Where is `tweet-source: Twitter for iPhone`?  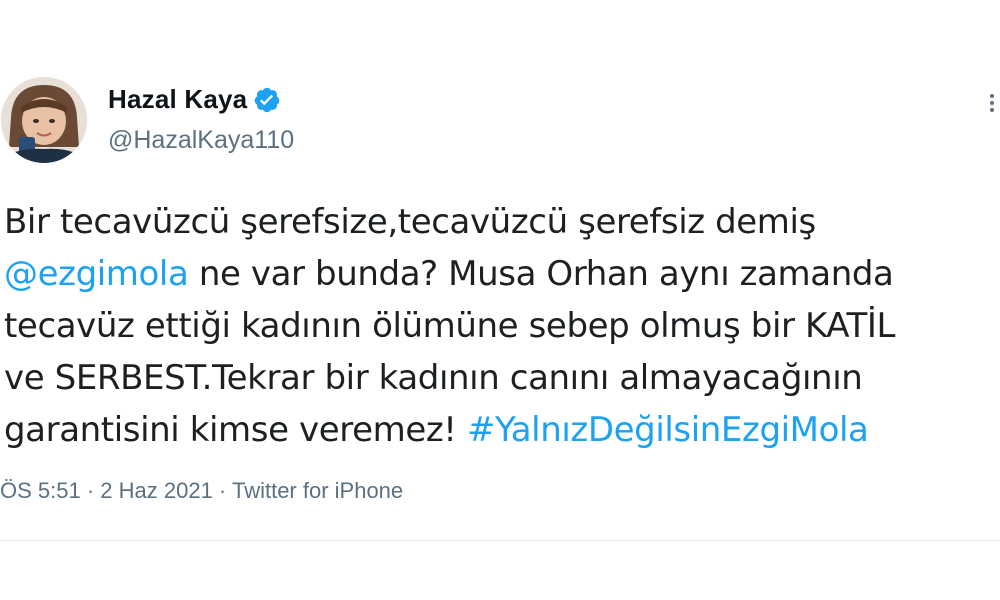 tweet-source: Twitter for iPhone is located at coordinates (317, 490).